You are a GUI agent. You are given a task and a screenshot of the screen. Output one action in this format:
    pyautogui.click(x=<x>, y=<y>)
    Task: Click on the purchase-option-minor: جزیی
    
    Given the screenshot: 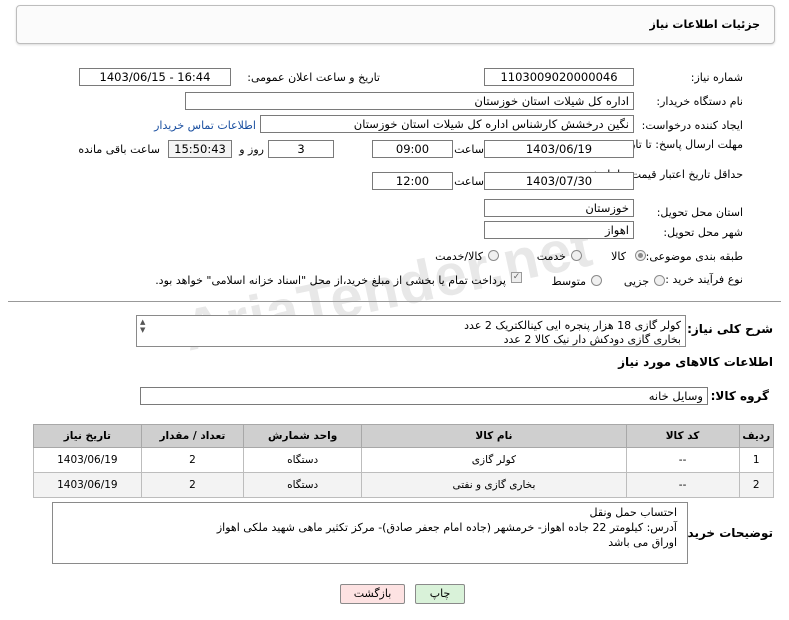 What is the action you would take?
    pyautogui.click(x=636, y=281)
    